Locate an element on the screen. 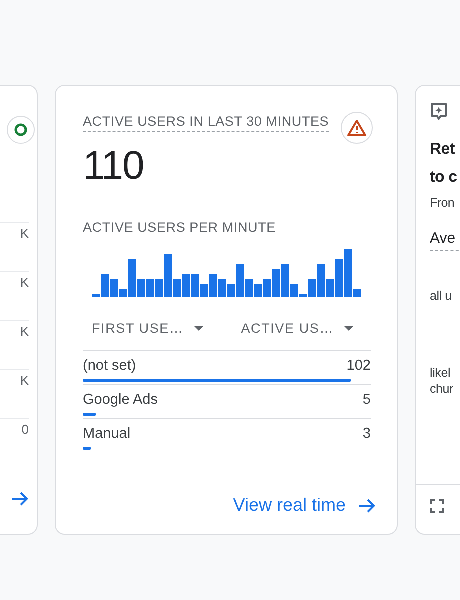 The height and width of the screenshot is (600, 460). row-label: (not set) is located at coordinates (109, 366).